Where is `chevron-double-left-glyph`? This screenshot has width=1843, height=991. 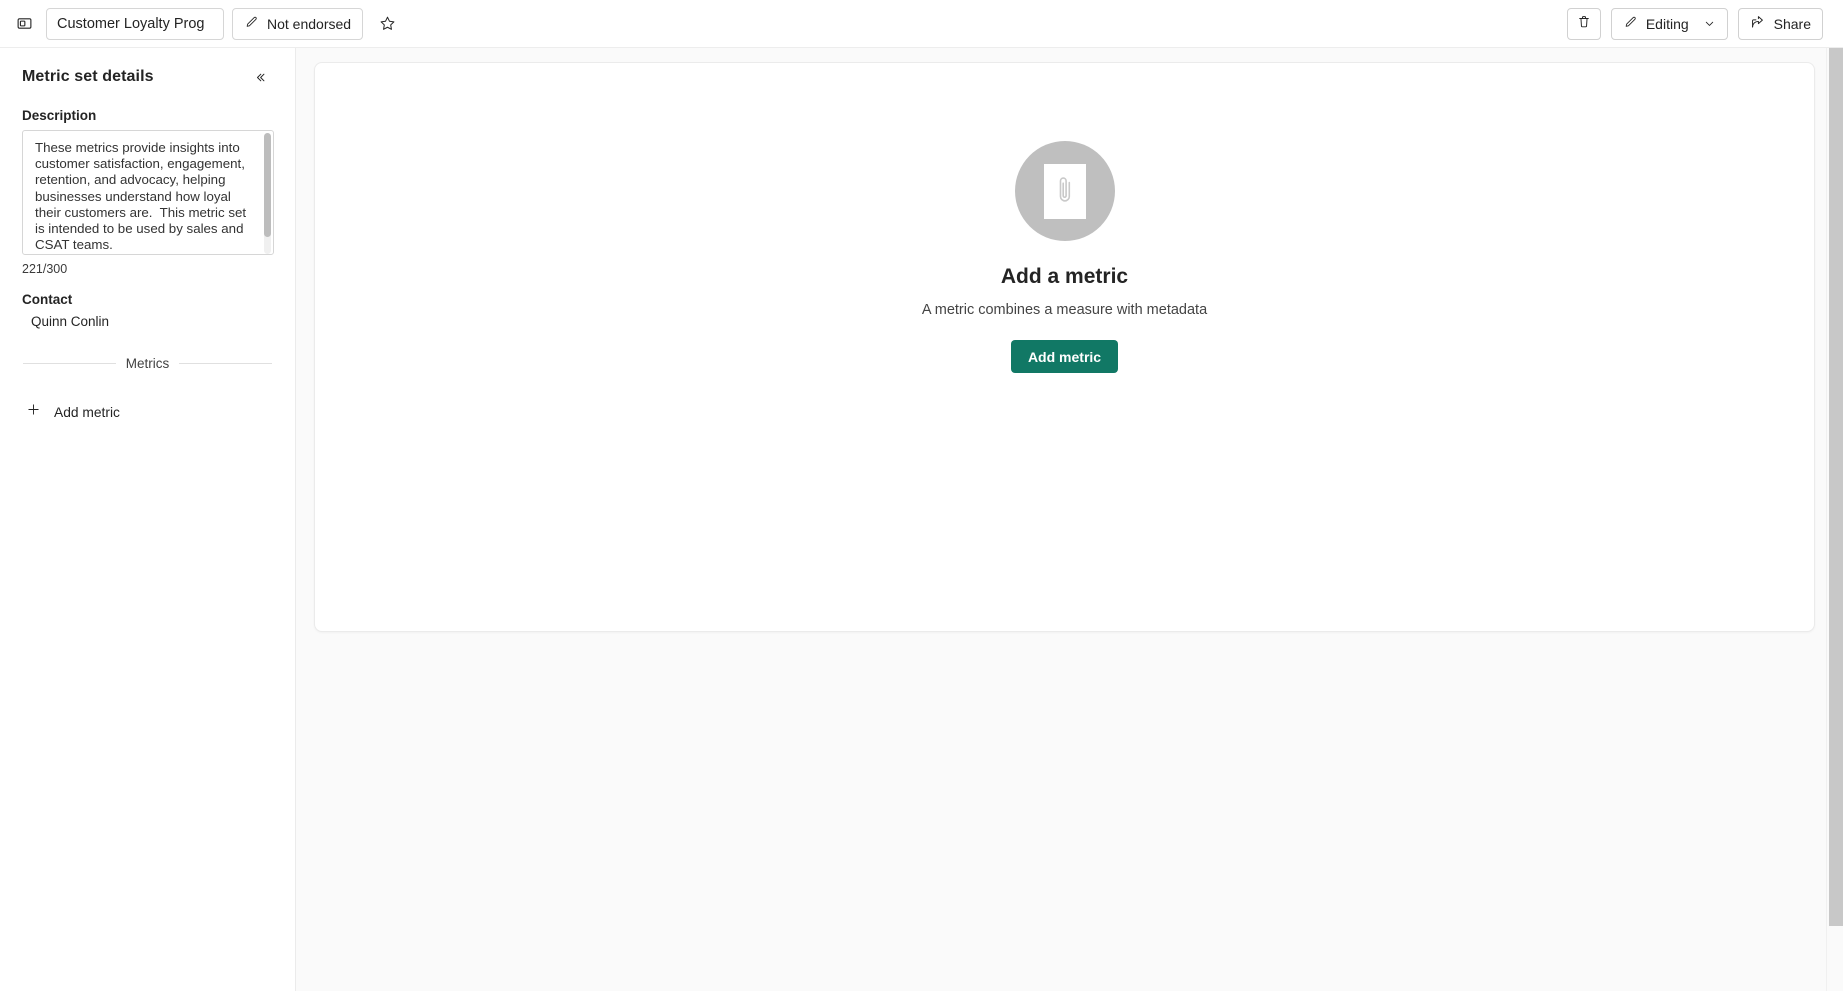
chevron-double-left-glyph is located at coordinates (260, 77).